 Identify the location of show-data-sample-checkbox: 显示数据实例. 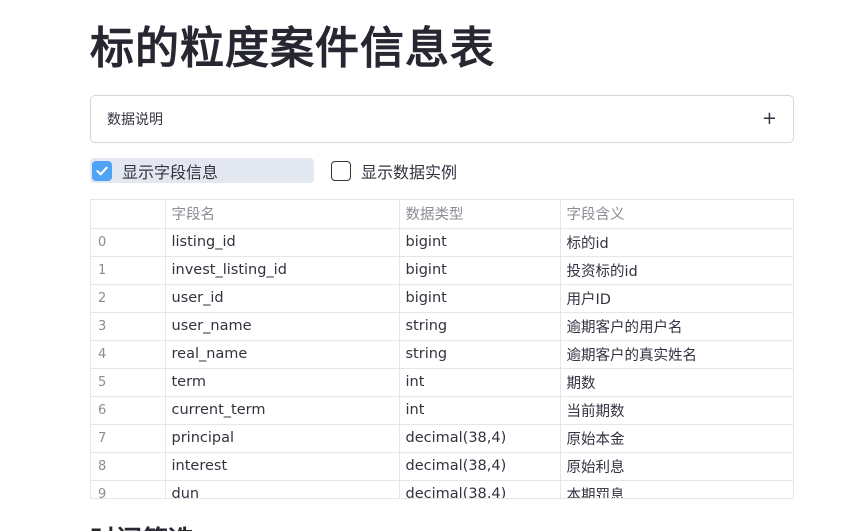
(394, 170).